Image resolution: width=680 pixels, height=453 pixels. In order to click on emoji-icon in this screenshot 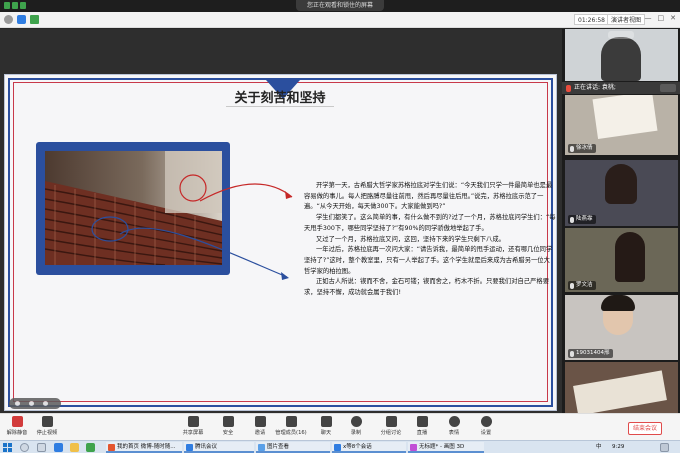, I will do `click(454, 421)`.